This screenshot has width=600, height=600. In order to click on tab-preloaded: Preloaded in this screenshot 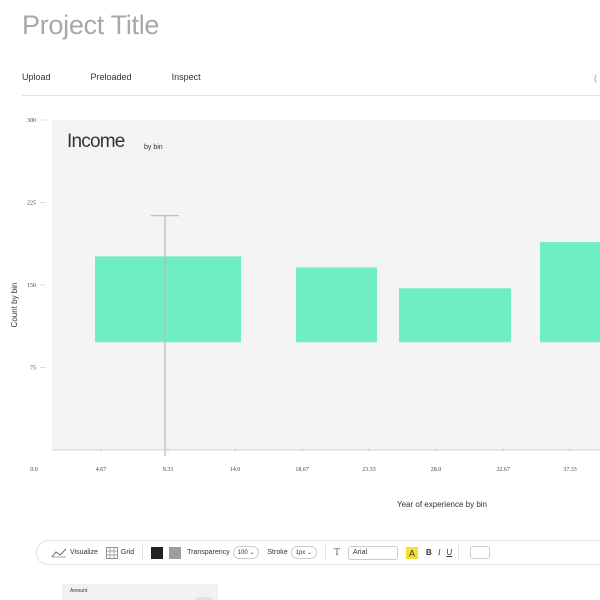, I will do `click(111, 77)`.